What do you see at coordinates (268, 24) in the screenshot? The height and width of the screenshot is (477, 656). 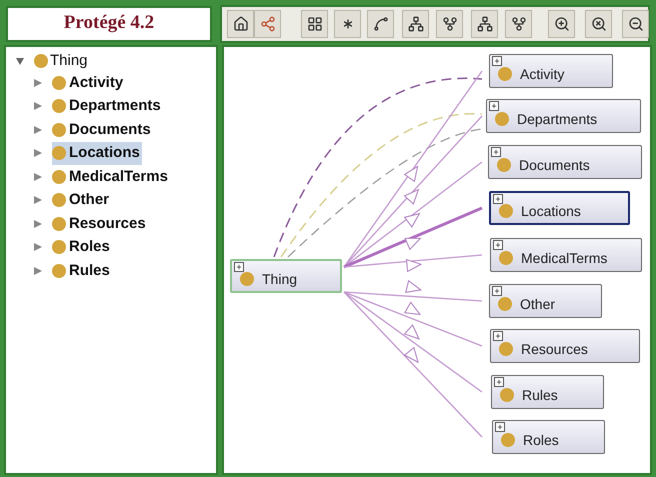 I see `graph-icon` at bounding box center [268, 24].